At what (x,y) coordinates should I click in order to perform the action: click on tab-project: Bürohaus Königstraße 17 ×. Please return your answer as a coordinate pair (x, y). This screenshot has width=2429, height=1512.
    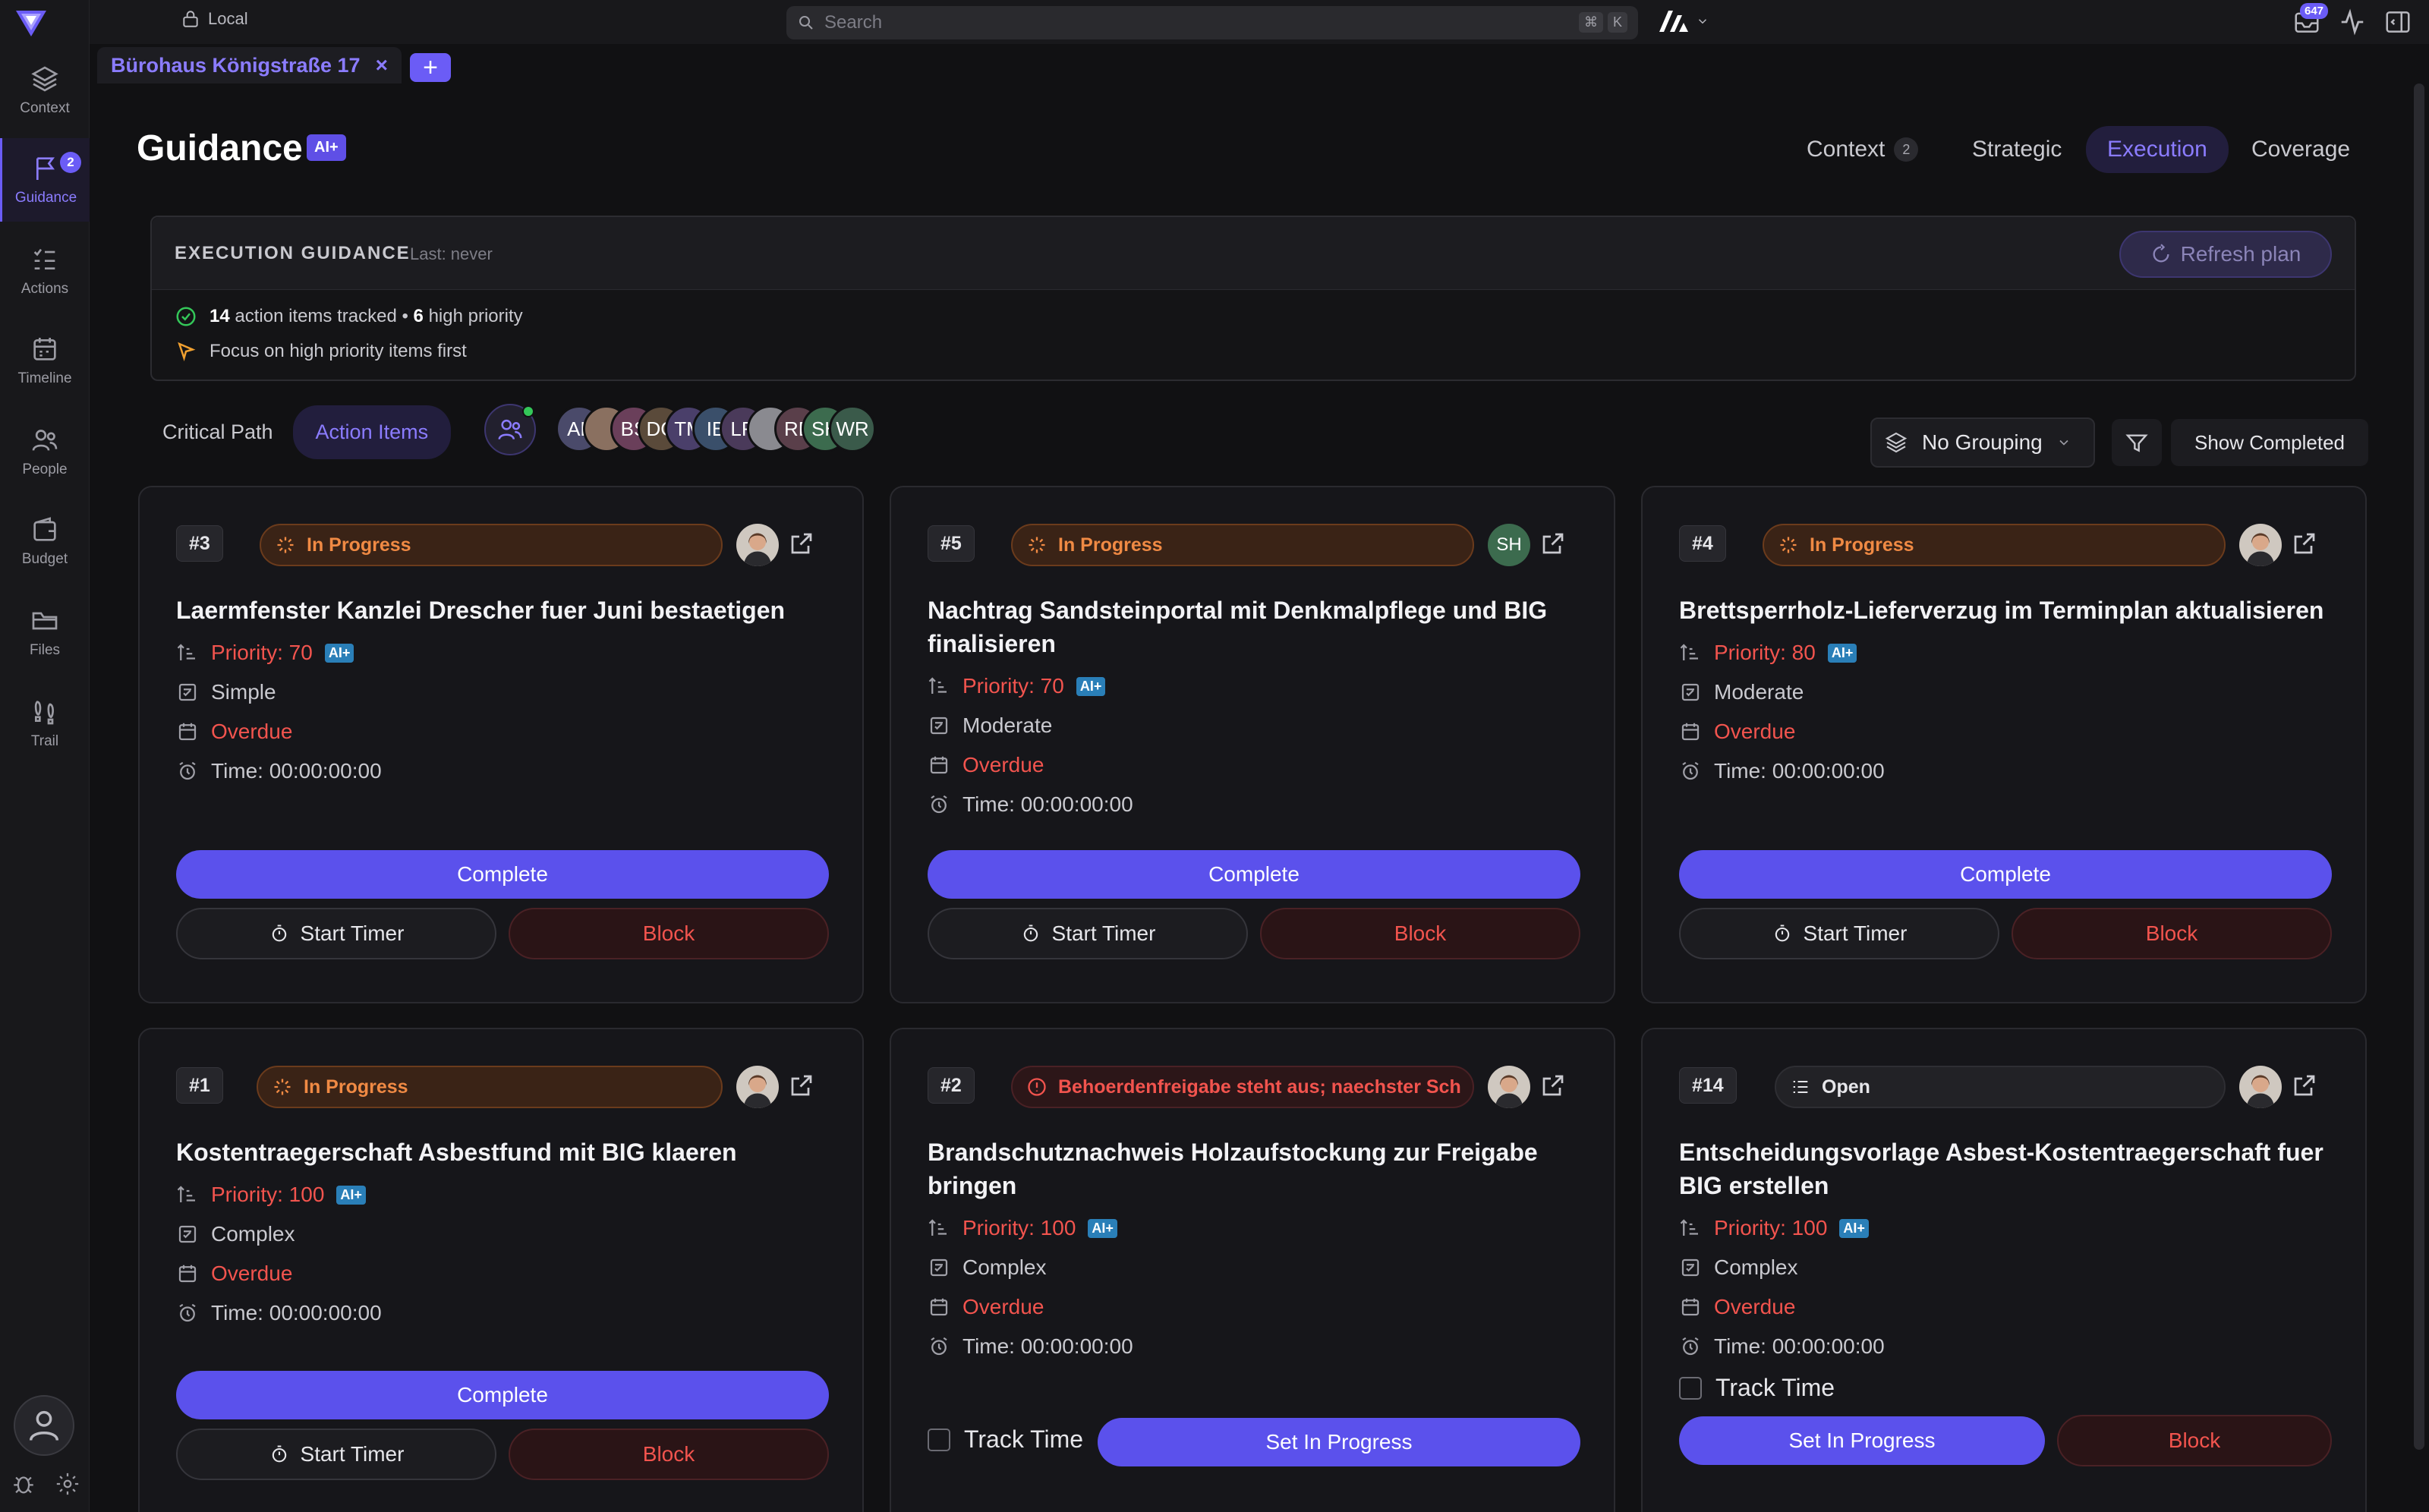
    Looking at the image, I should click on (249, 65).